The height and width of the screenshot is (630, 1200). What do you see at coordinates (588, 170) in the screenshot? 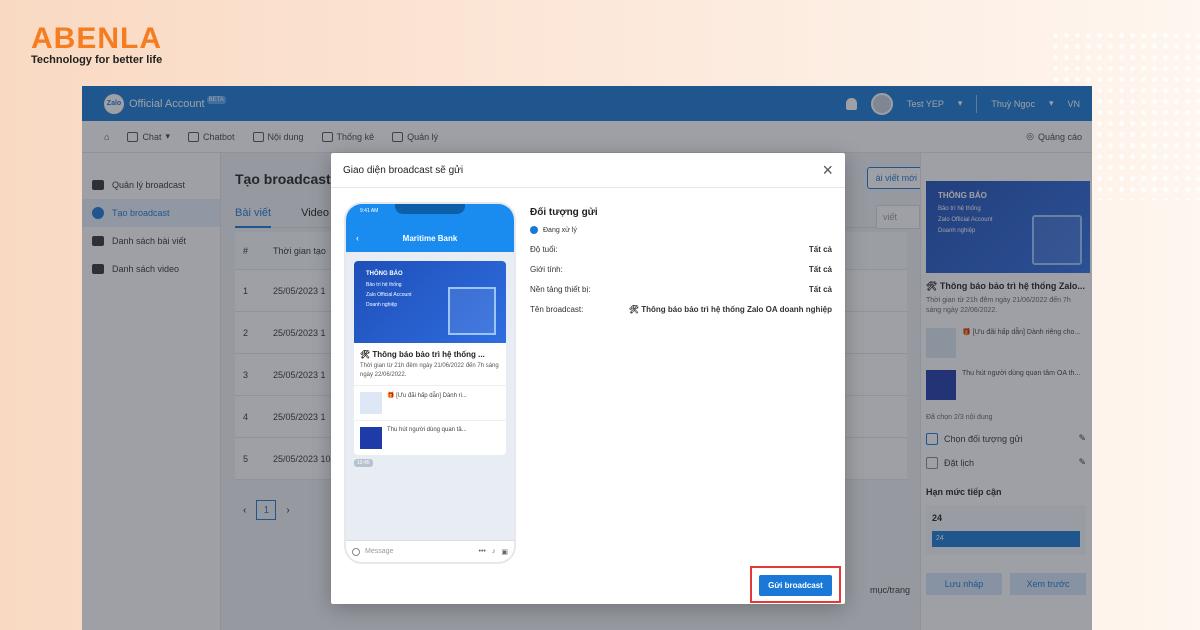
I see `modal-header: Giao diện broadcast sẽ gửi ×` at bounding box center [588, 170].